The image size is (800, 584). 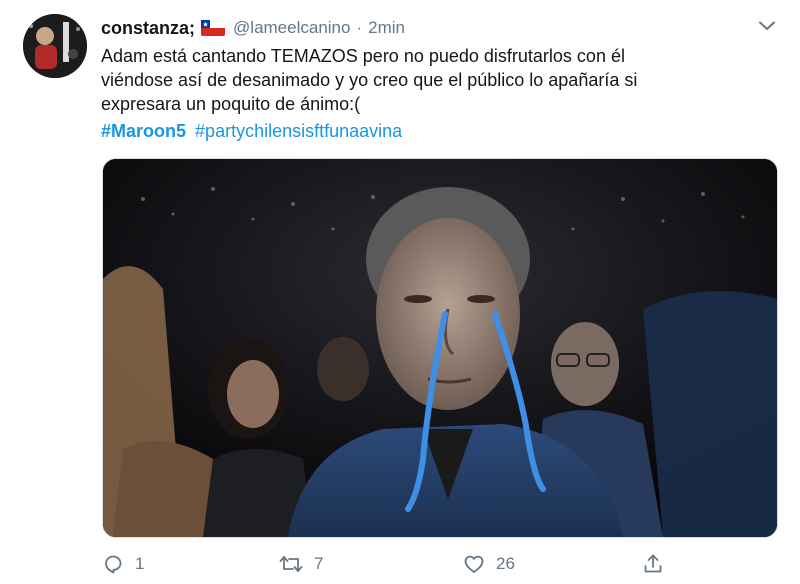 What do you see at coordinates (488, 564) in the screenshot?
I see `like-button: 26` at bounding box center [488, 564].